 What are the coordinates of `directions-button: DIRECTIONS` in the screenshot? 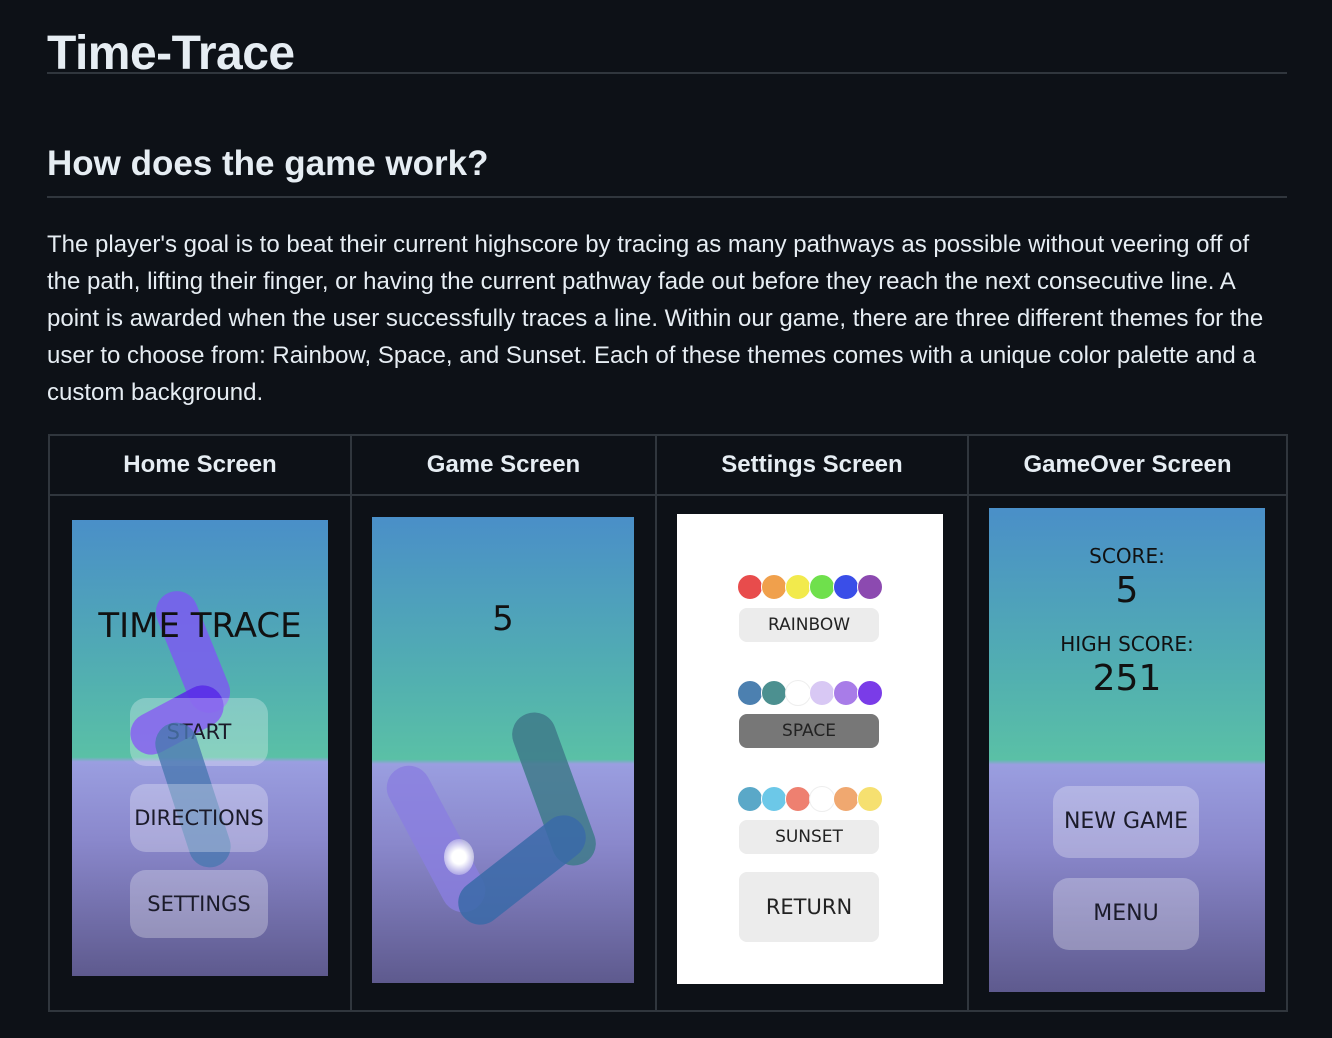 It's located at (199, 818).